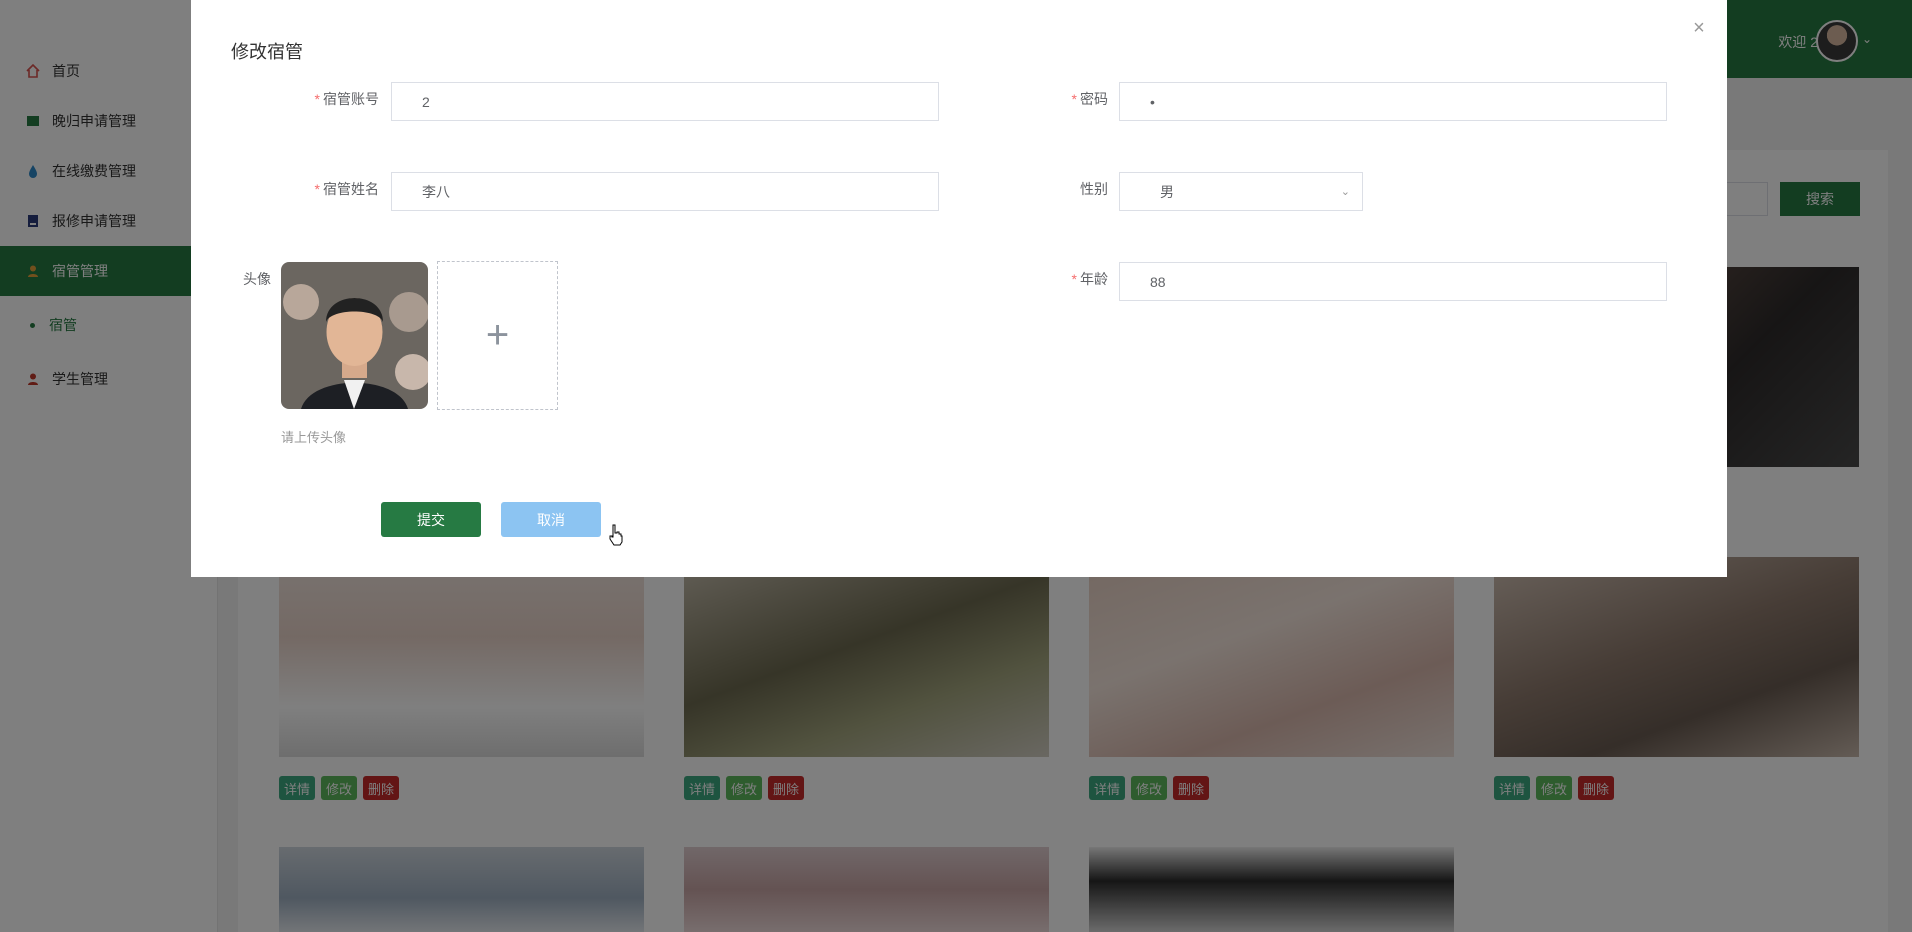 The image size is (1912, 932). Describe the element at coordinates (551, 519) in the screenshot. I see `cancel-button: 取消` at that location.